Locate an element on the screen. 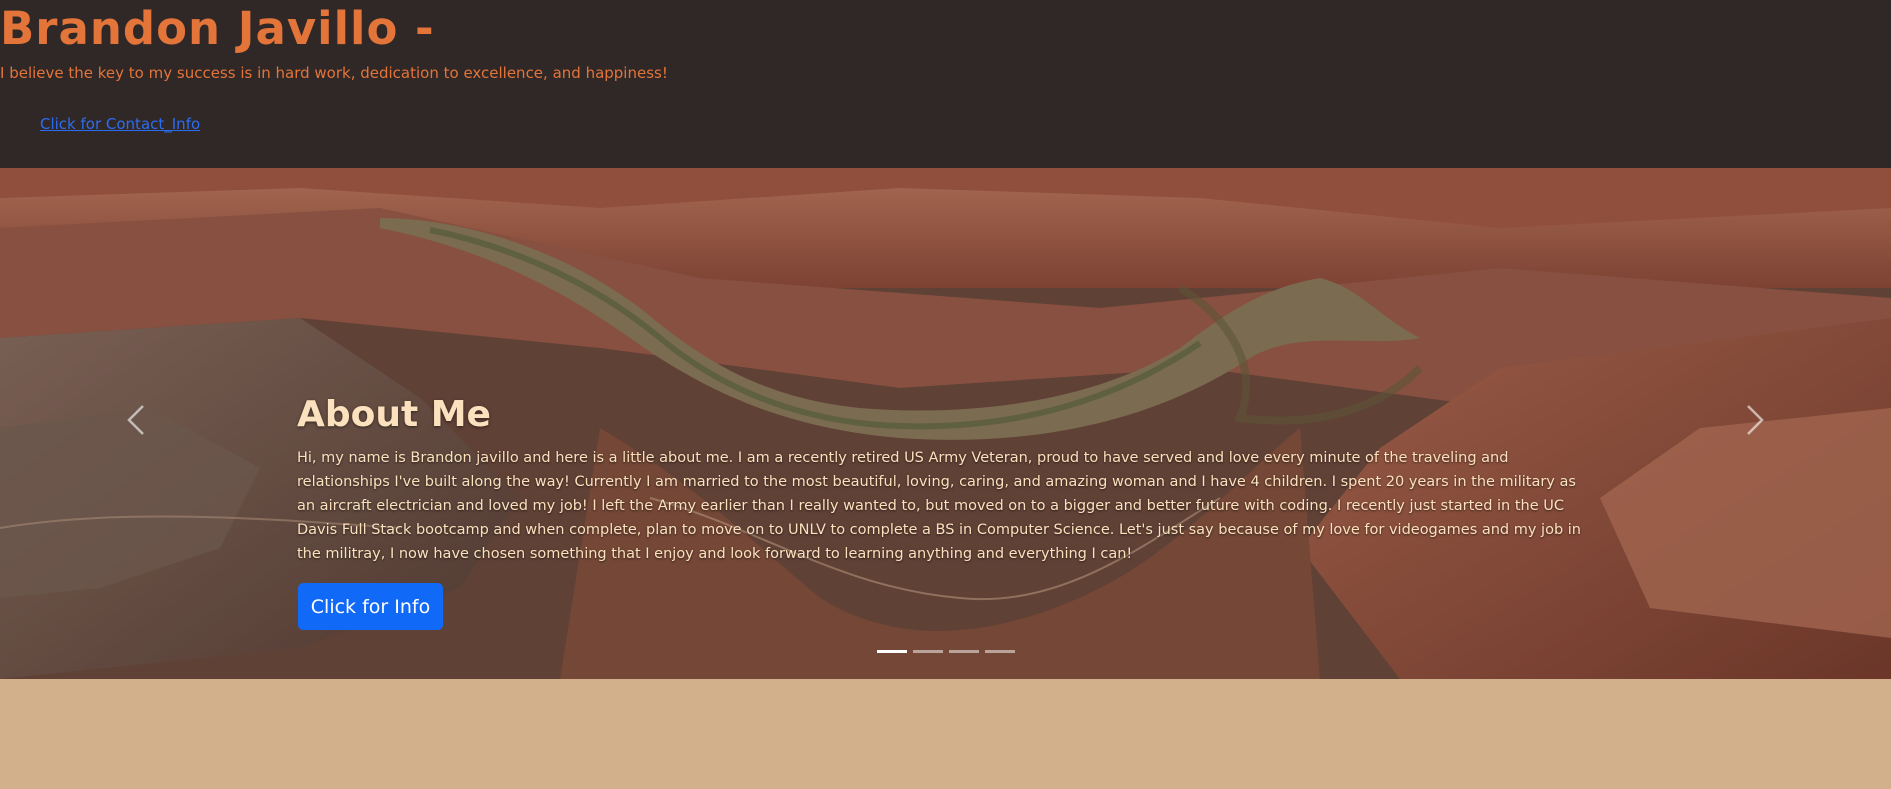 This screenshot has width=1891, height=789. chevron-right-icon is located at coordinates (1755, 420).